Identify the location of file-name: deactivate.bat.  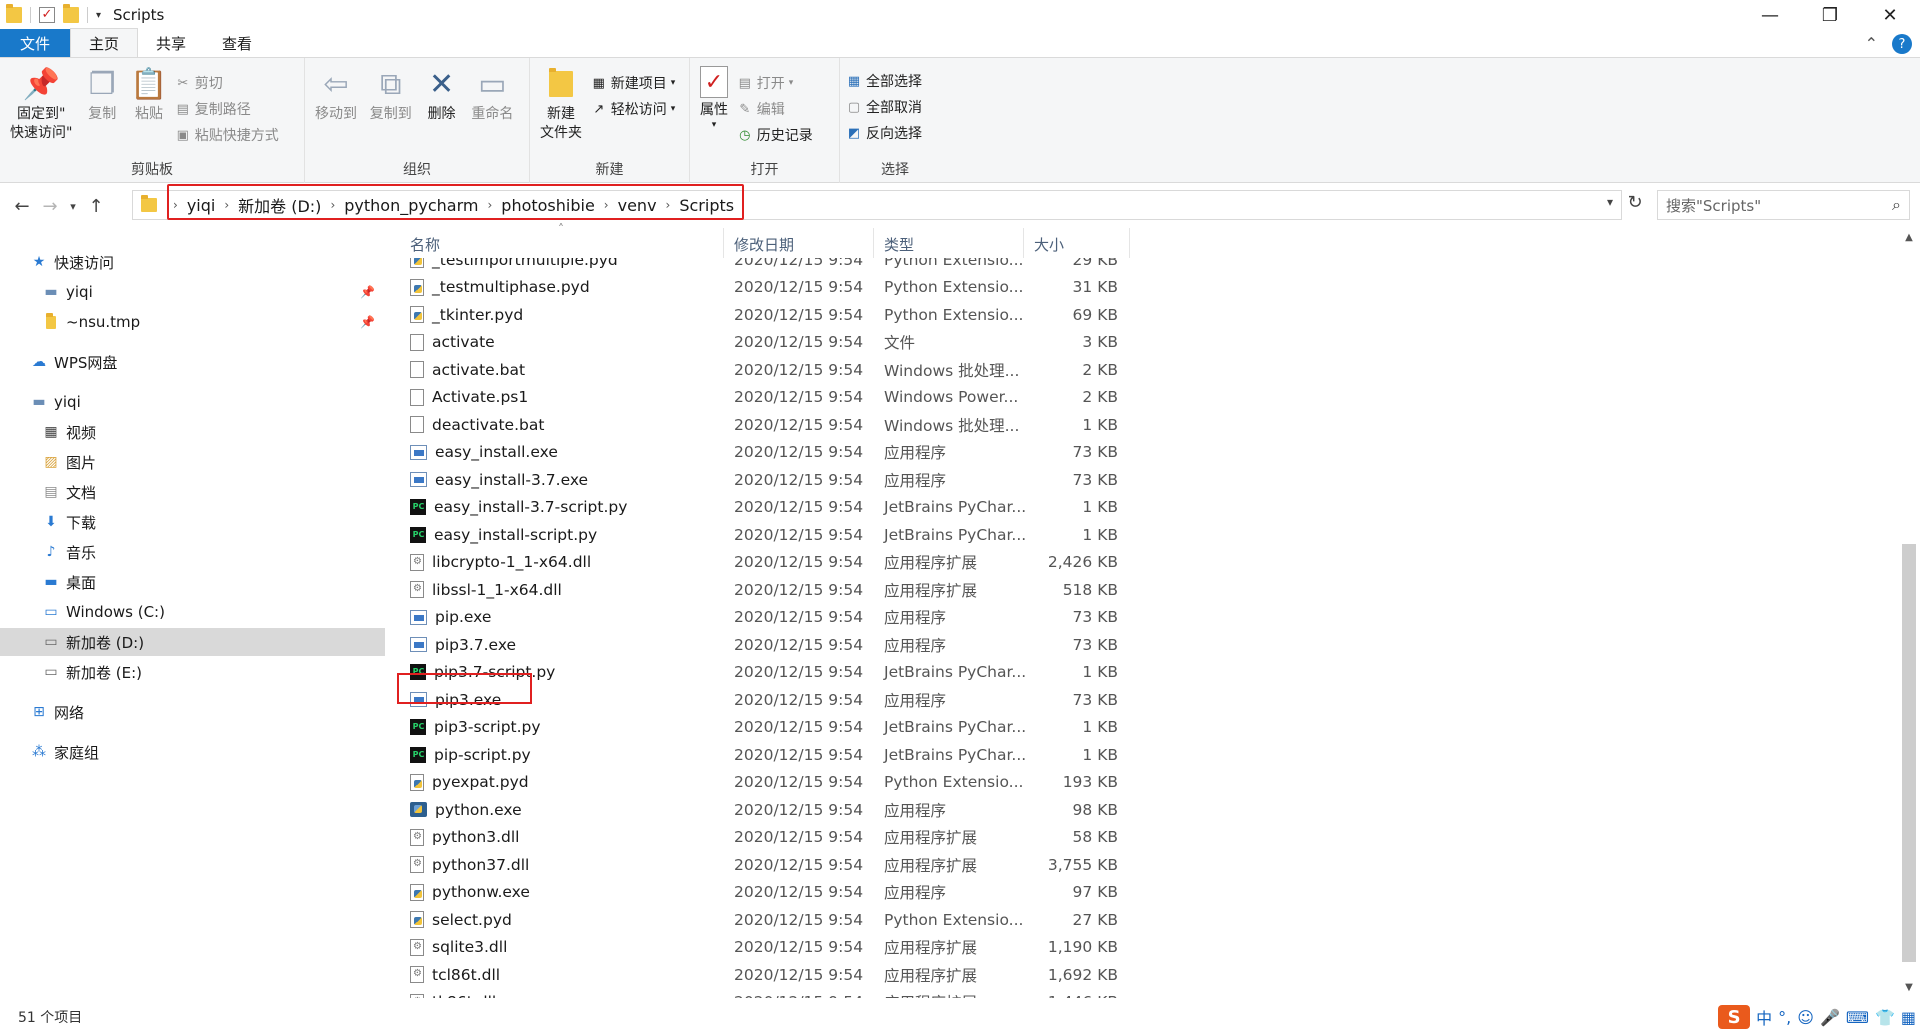
(488, 425).